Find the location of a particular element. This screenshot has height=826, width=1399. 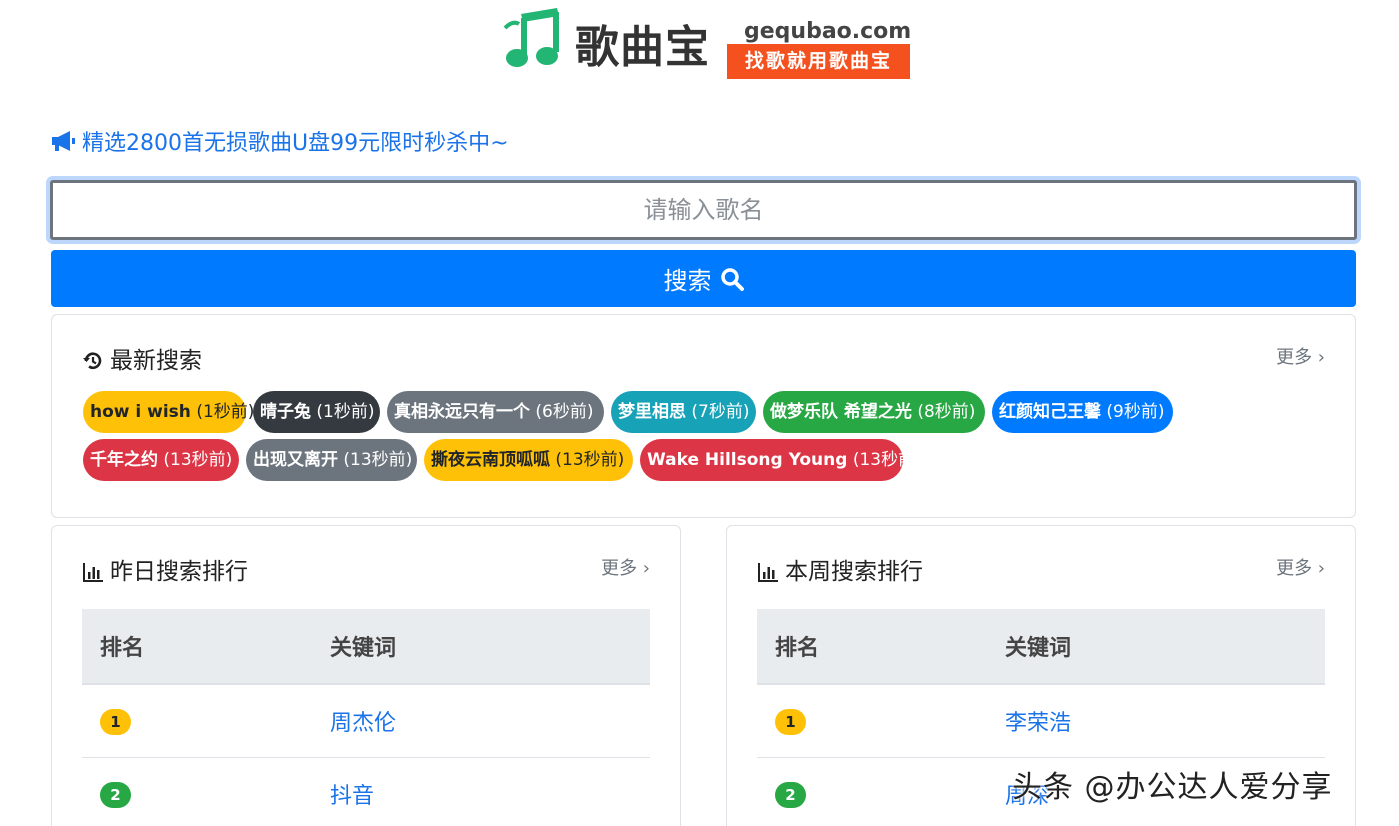

site-domain: gequbao.com is located at coordinates (828, 31).